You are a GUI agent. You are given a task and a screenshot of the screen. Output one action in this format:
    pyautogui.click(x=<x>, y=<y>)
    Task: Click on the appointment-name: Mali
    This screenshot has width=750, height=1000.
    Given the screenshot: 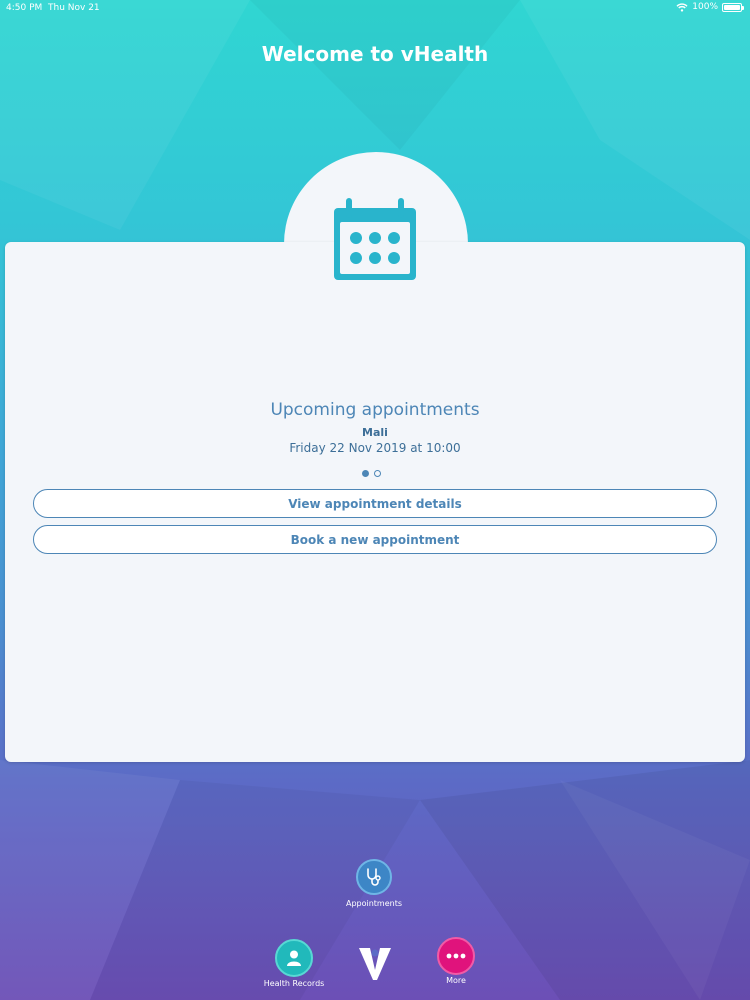 What is the action you would take?
    pyautogui.click(x=375, y=432)
    